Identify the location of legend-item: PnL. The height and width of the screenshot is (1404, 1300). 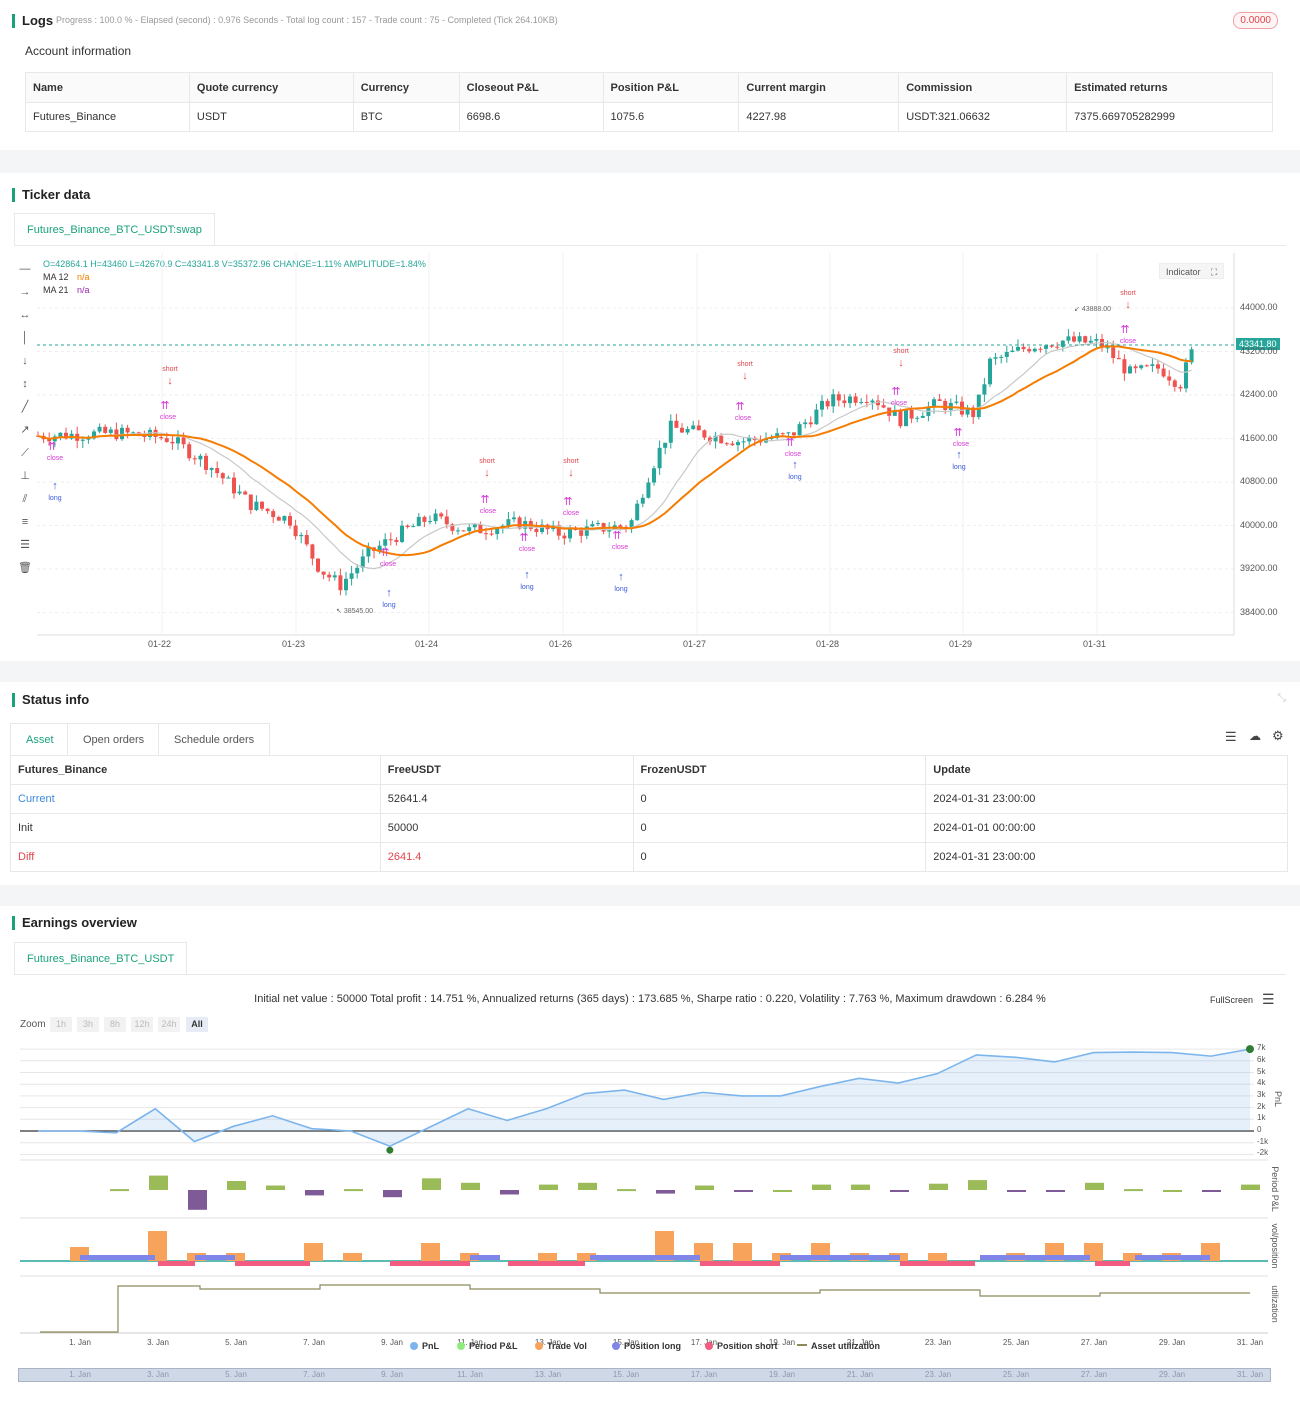
(424, 1346).